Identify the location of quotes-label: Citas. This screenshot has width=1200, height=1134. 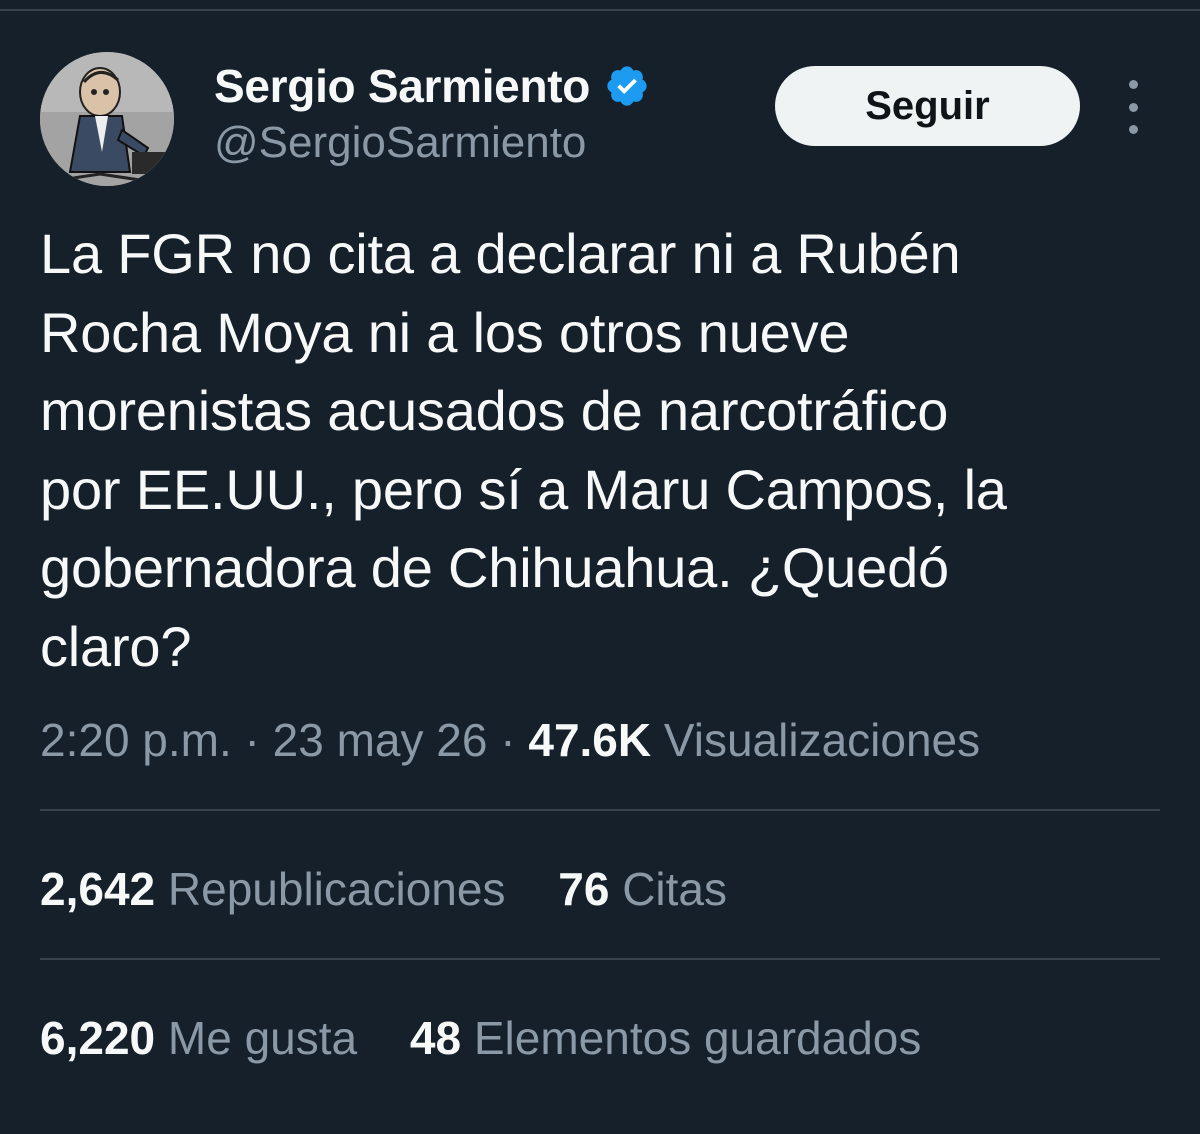
(674, 889).